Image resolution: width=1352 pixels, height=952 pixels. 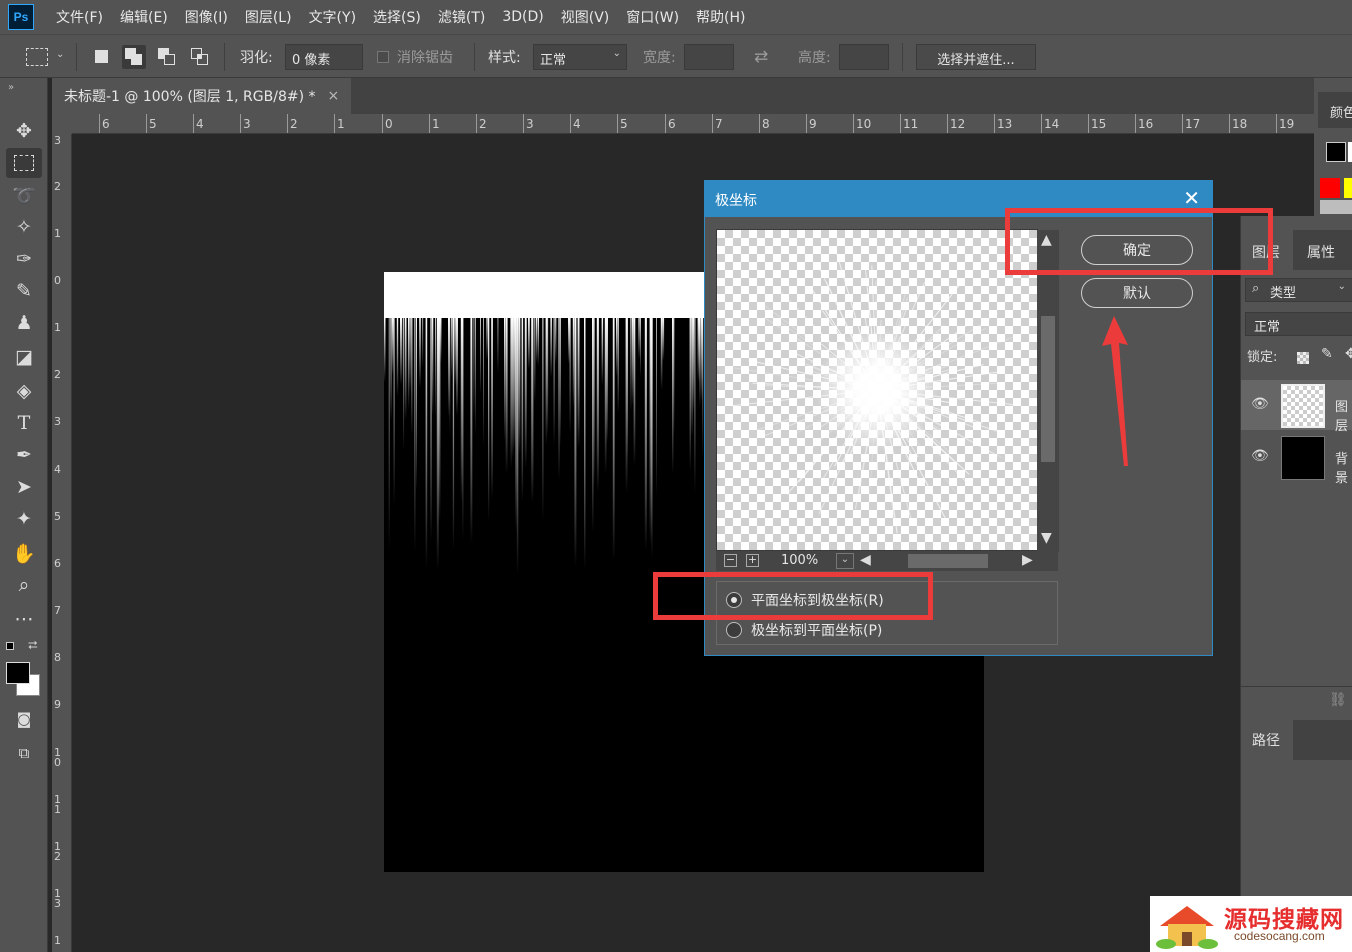 I want to click on chevron-down-icon: ⌄, so click(x=60, y=54).